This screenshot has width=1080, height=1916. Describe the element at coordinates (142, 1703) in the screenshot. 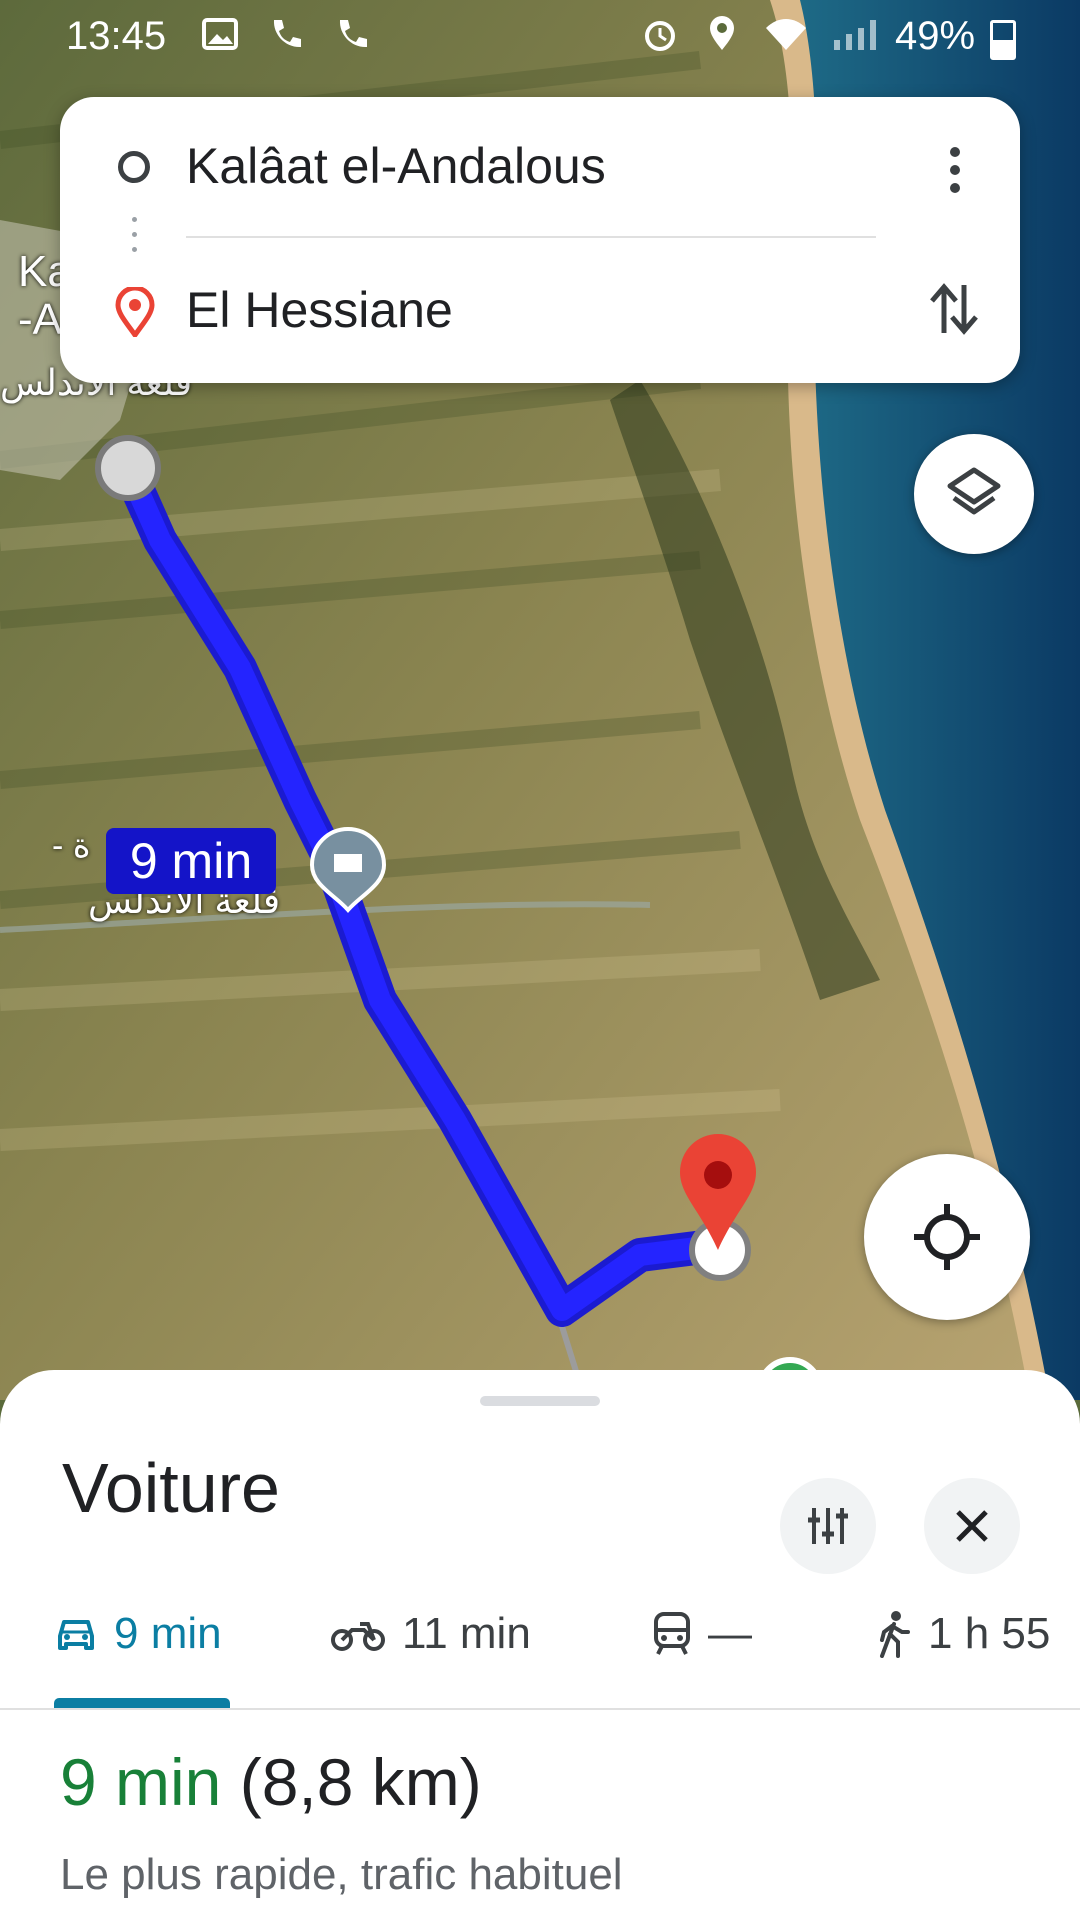

I see `active-tab-indicator` at that location.